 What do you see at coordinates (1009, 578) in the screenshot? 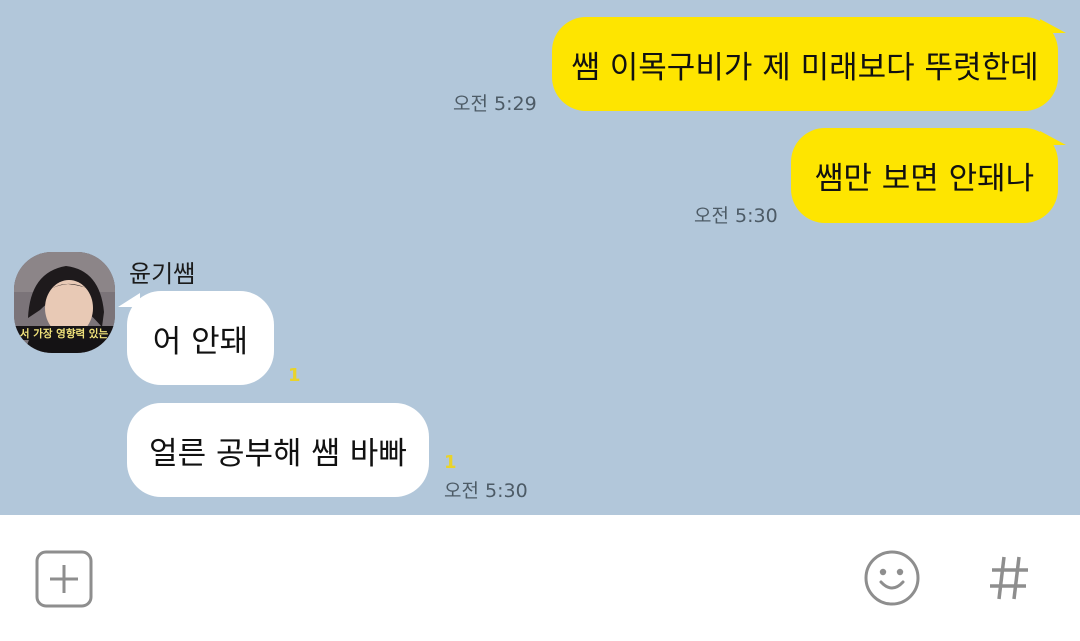
I see `hashtag-icon` at bounding box center [1009, 578].